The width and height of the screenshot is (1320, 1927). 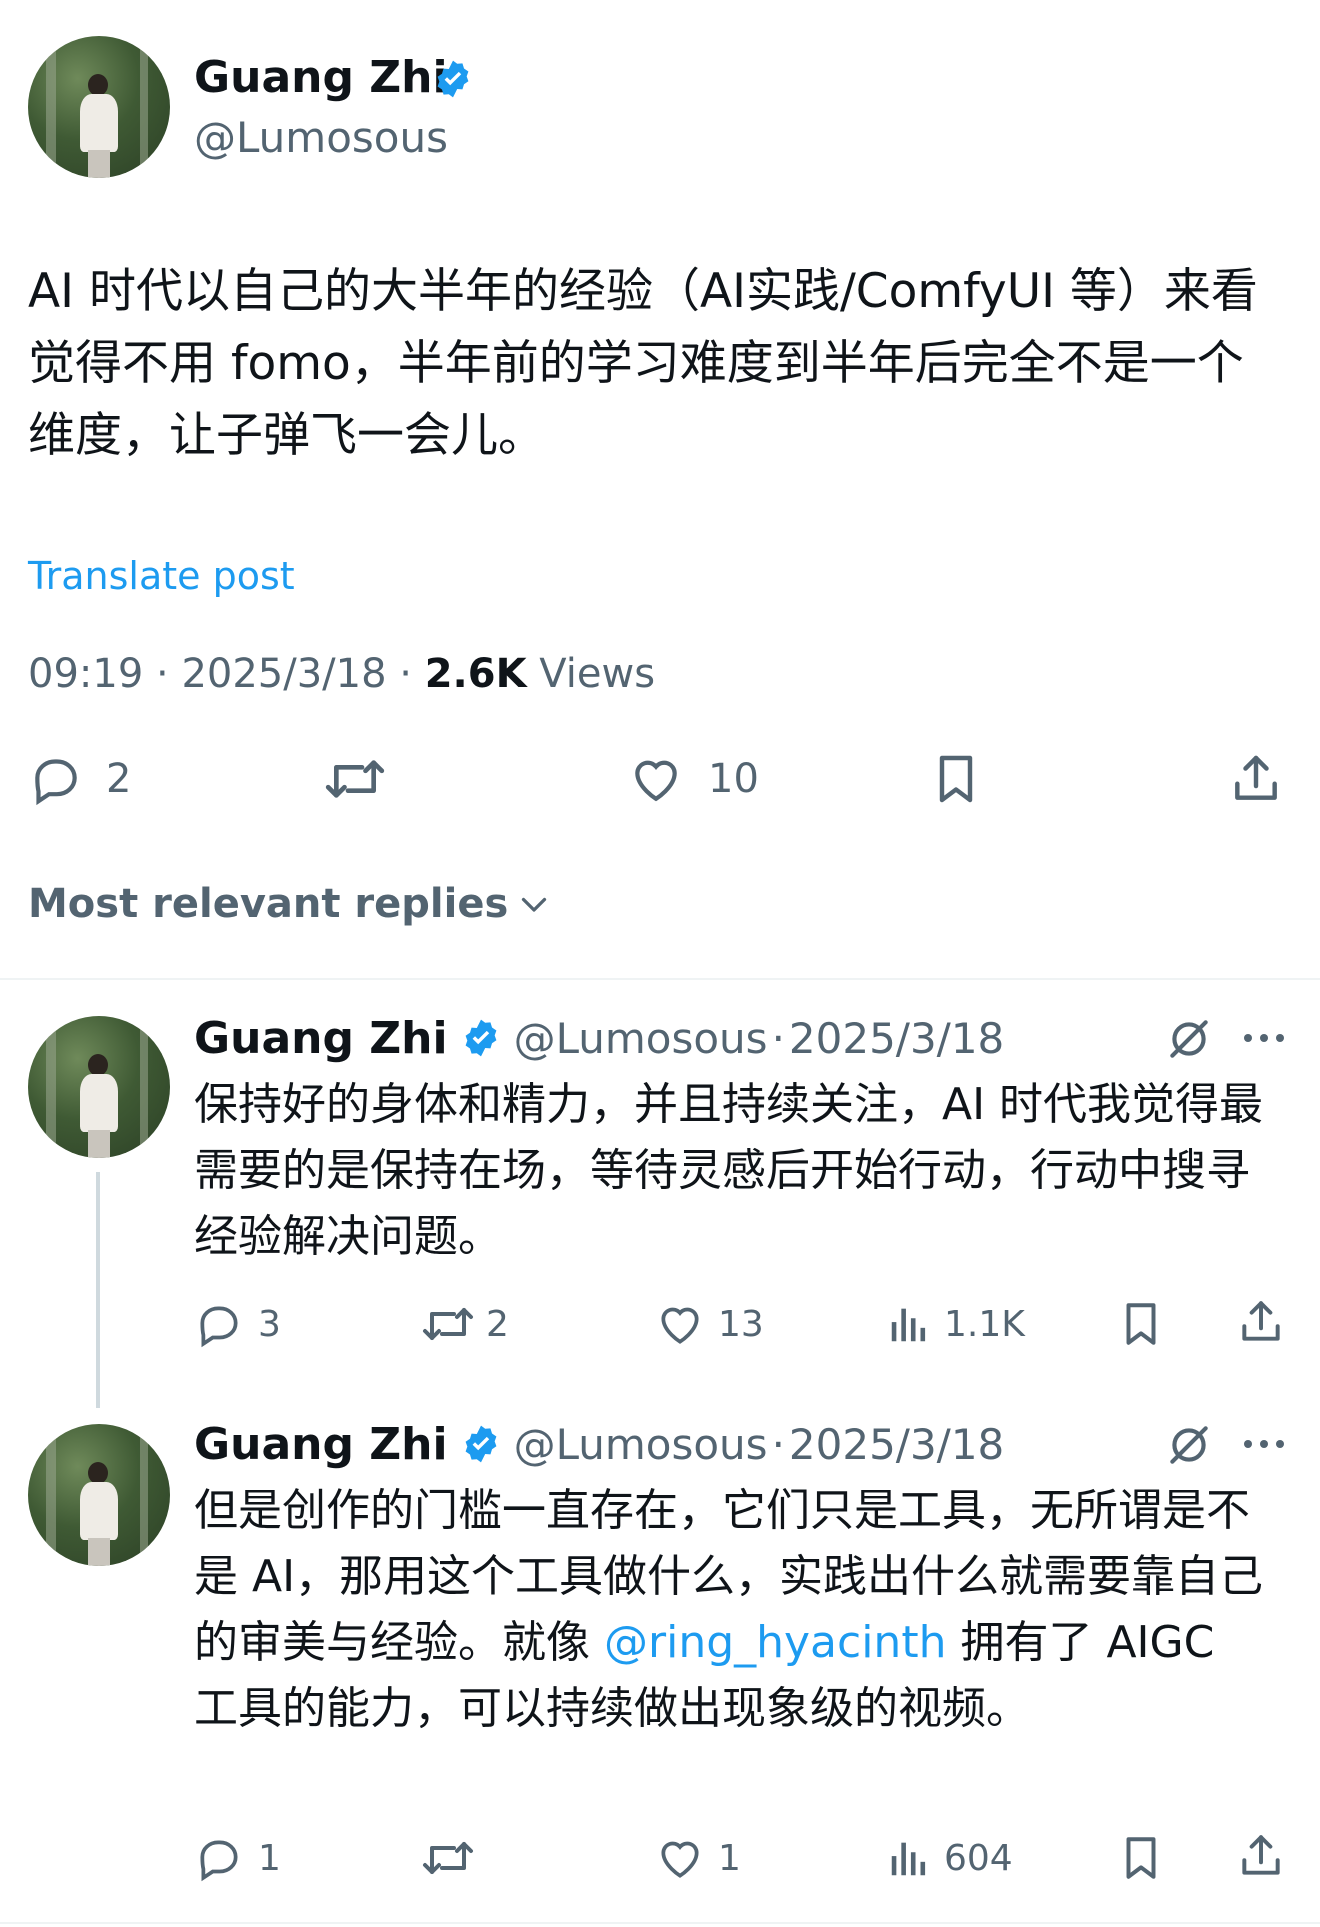 I want to click on thread-connector-line, so click(x=98, y=1290).